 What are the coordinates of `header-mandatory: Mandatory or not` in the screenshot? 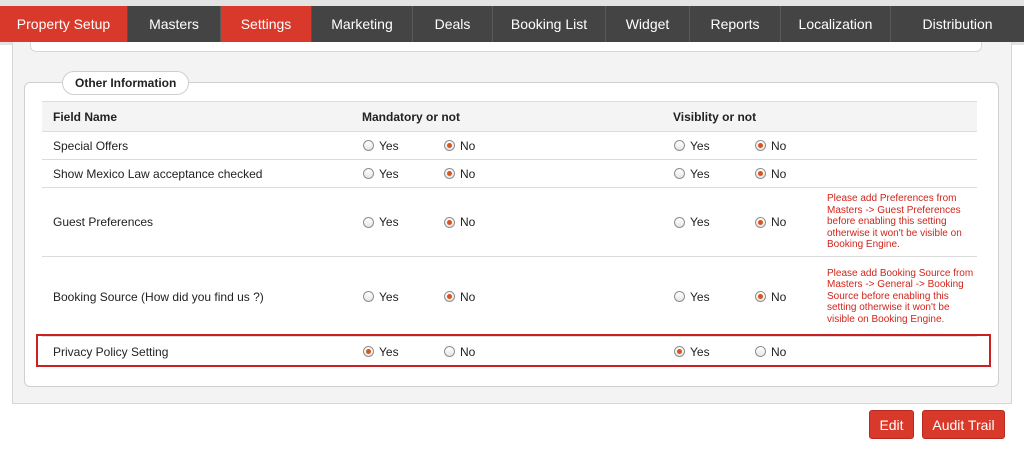 It's located at (411, 116).